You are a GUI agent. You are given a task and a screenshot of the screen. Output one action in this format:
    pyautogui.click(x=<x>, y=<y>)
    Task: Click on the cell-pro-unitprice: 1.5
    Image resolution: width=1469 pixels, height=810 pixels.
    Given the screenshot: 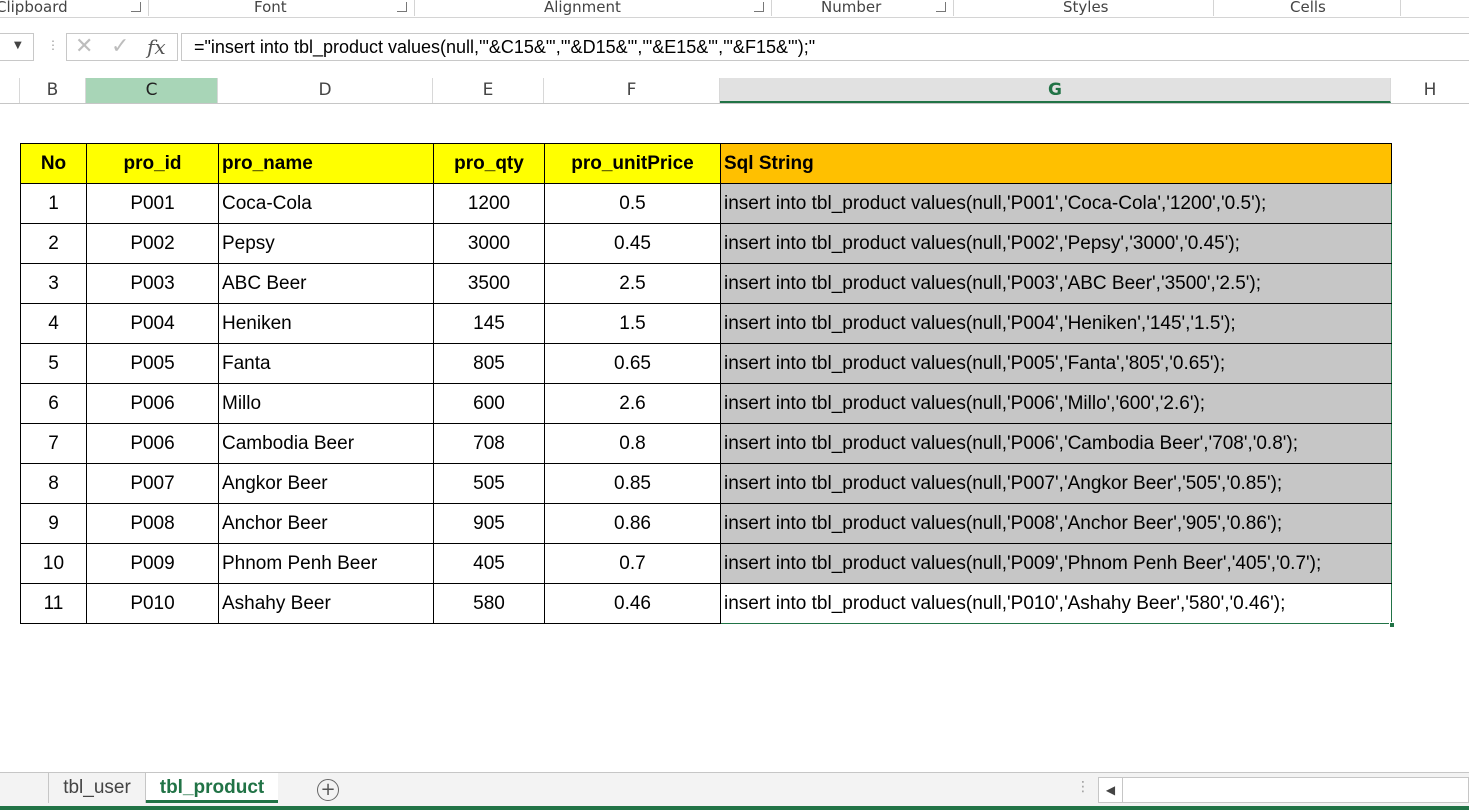 What is the action you would take?
    pyautogui.click(x=632, y=323)
    